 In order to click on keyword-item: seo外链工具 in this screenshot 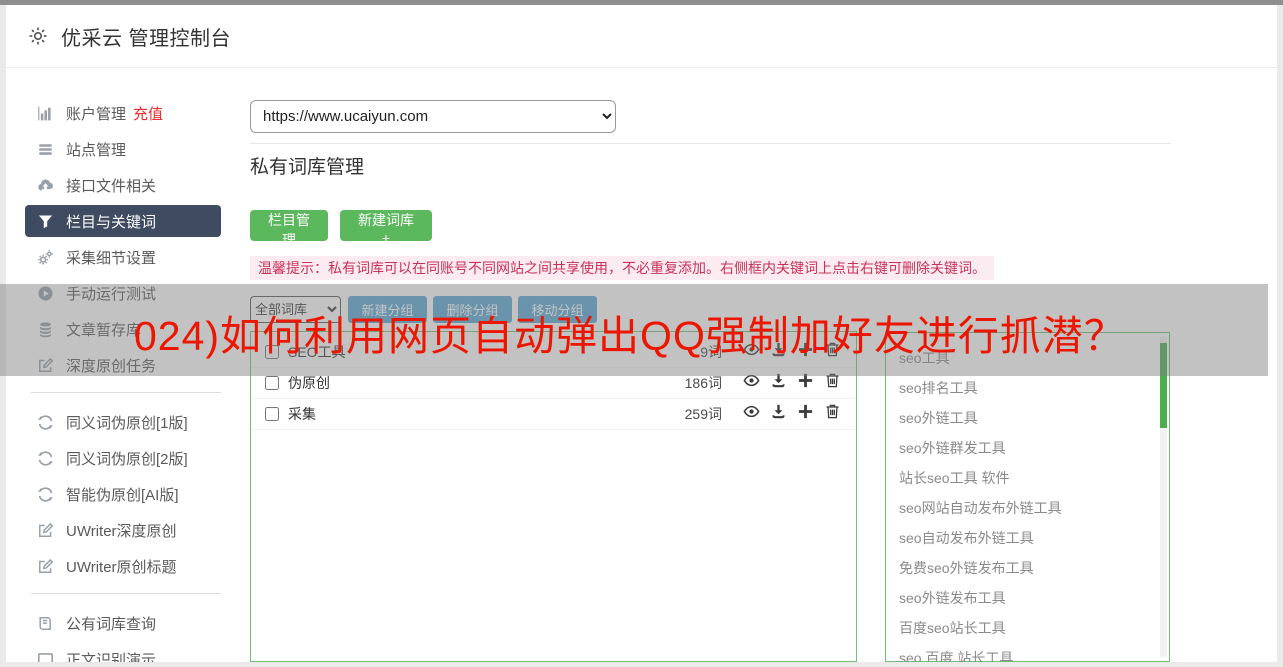, I will do `click(1027, 418)`.